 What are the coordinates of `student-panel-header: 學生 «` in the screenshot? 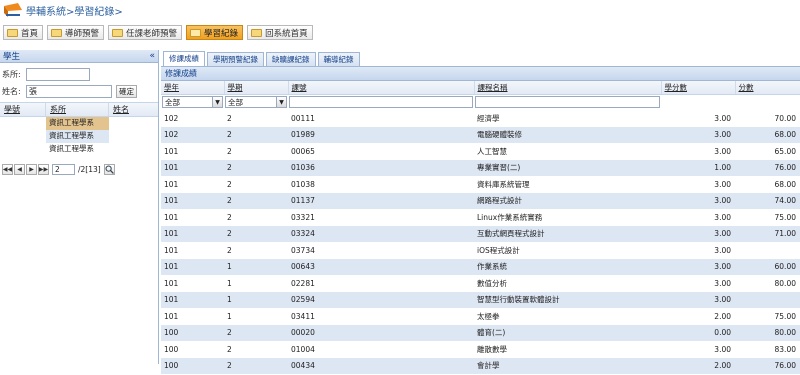 It's located at (79, 56).